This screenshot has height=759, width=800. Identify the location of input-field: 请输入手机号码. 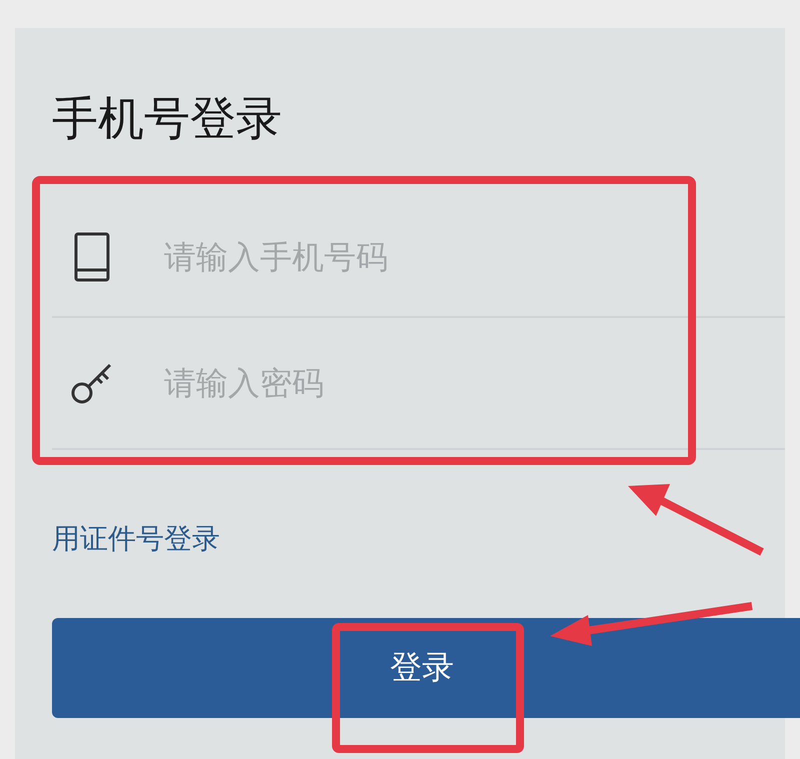
(404, 257).